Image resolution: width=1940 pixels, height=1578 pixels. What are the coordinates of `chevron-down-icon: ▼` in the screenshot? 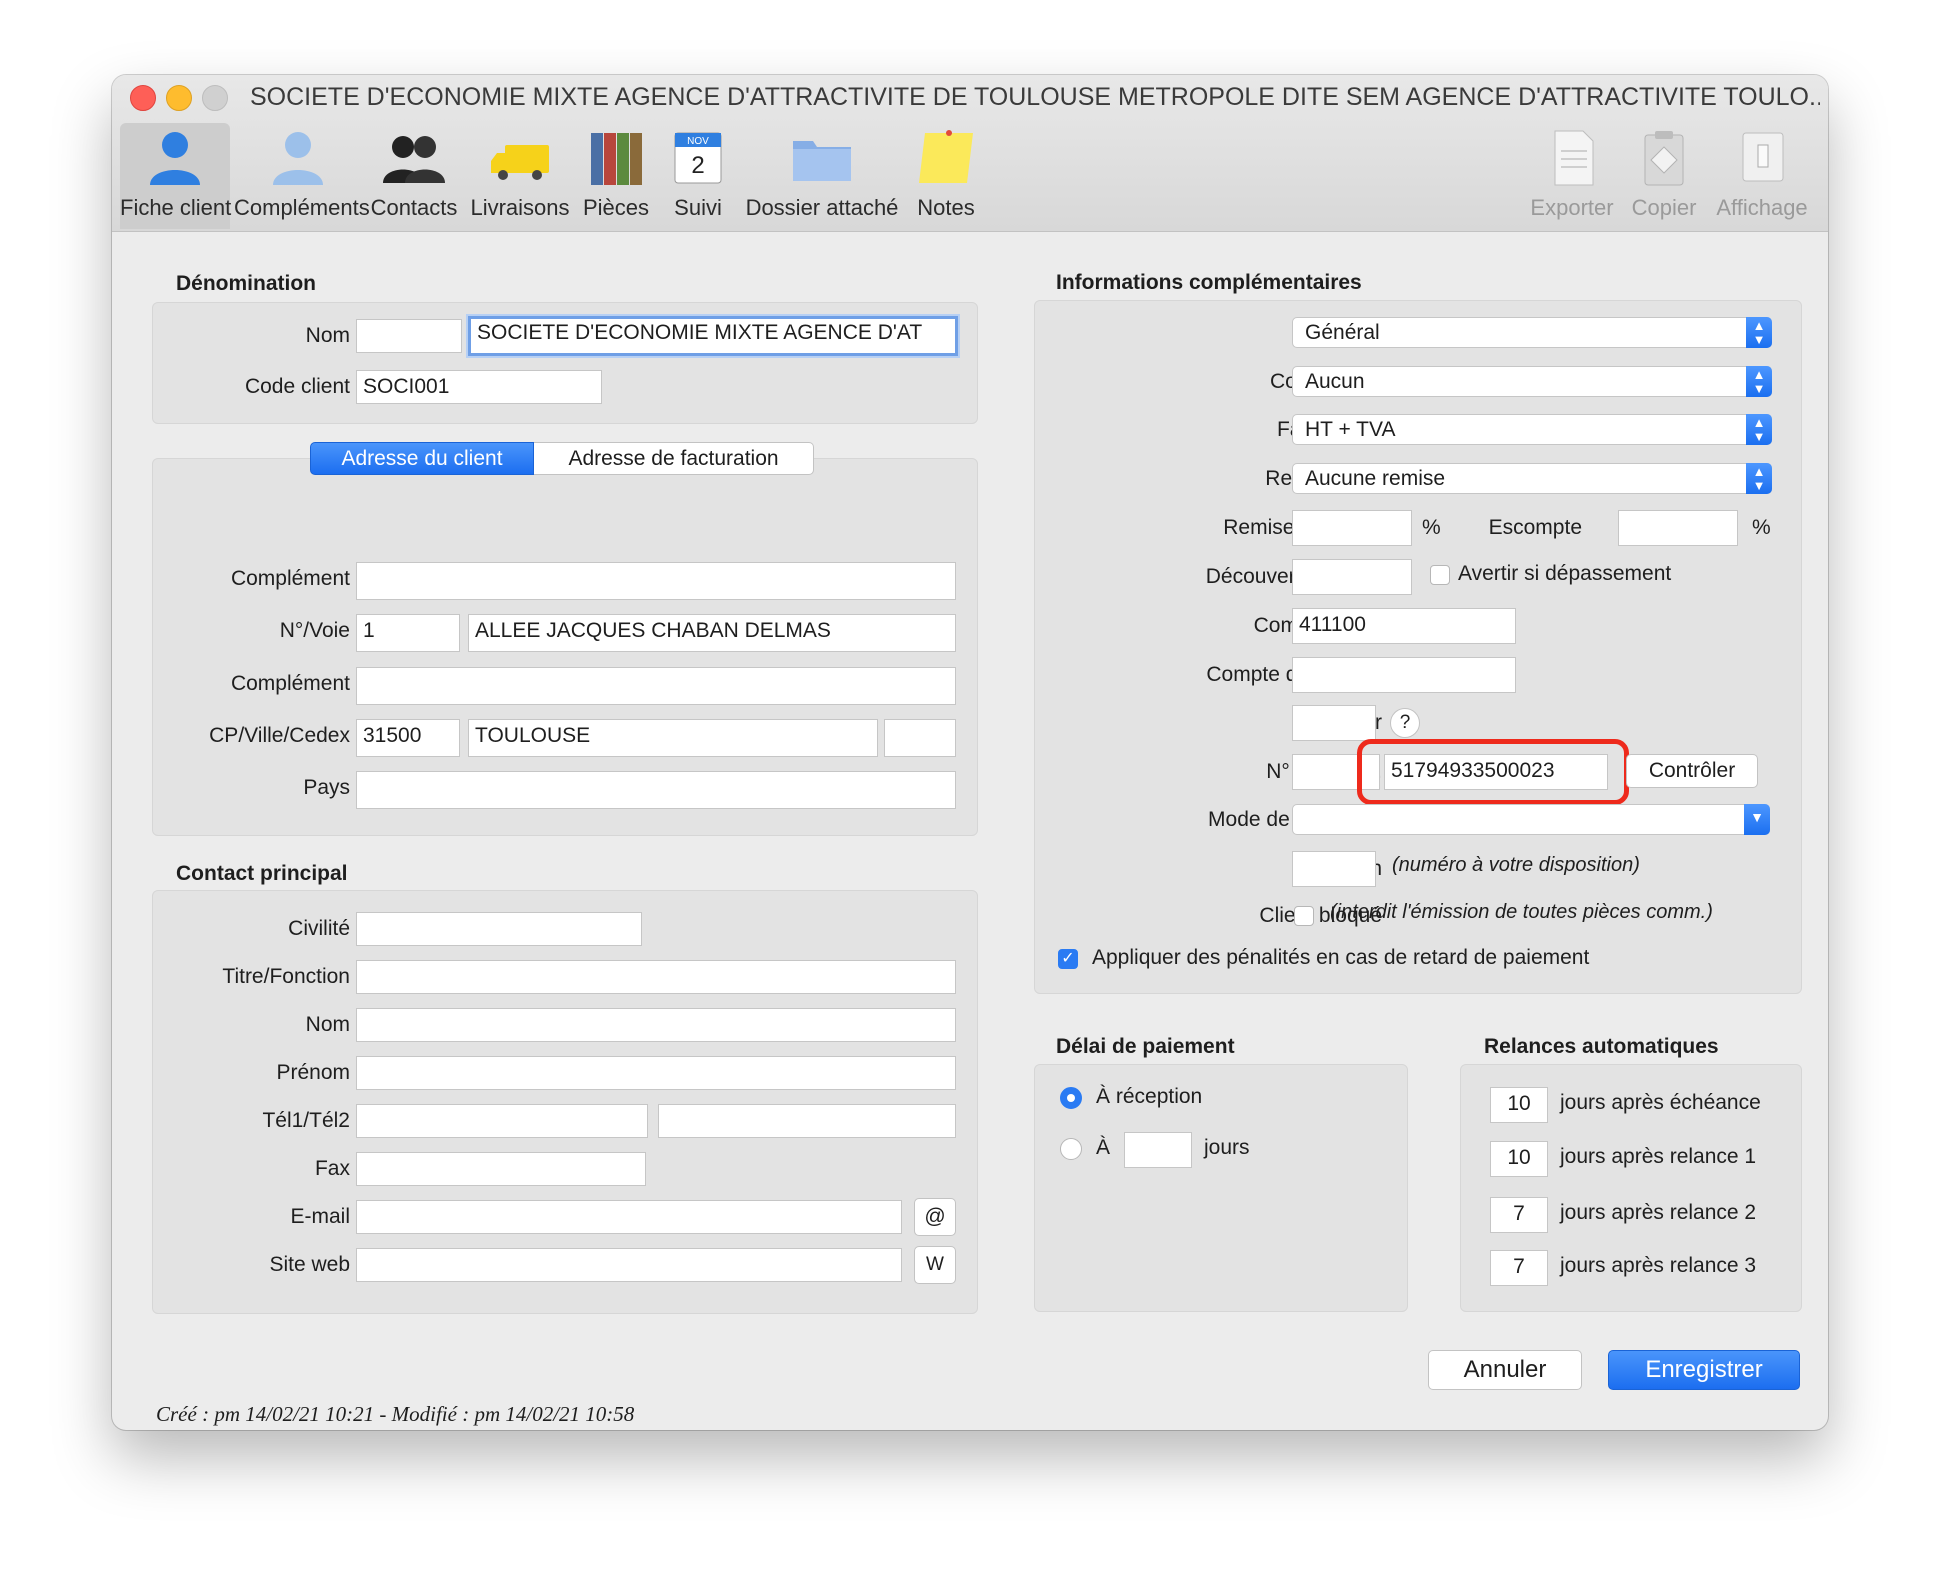 It's located at (1757, 819).